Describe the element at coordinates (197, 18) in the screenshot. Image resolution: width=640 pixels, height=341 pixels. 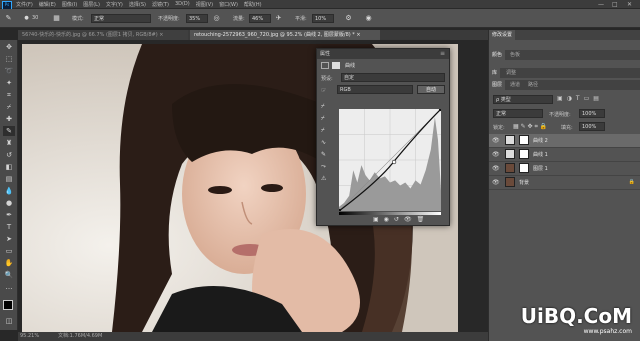
I see `opacity-field: 35%` at that location.